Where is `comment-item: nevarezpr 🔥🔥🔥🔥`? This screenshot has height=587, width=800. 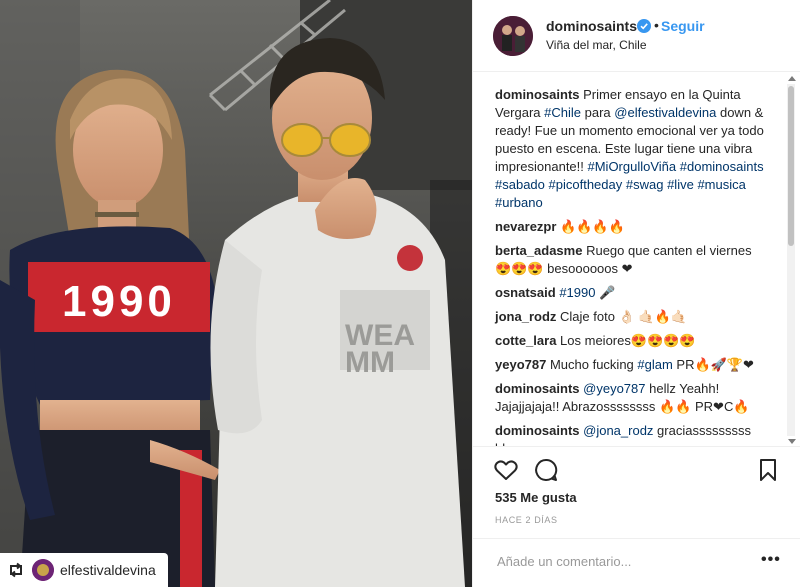 comment-item: nevarezpr 🔥🔥🔥🔥 is located at coordinates (630, 227).